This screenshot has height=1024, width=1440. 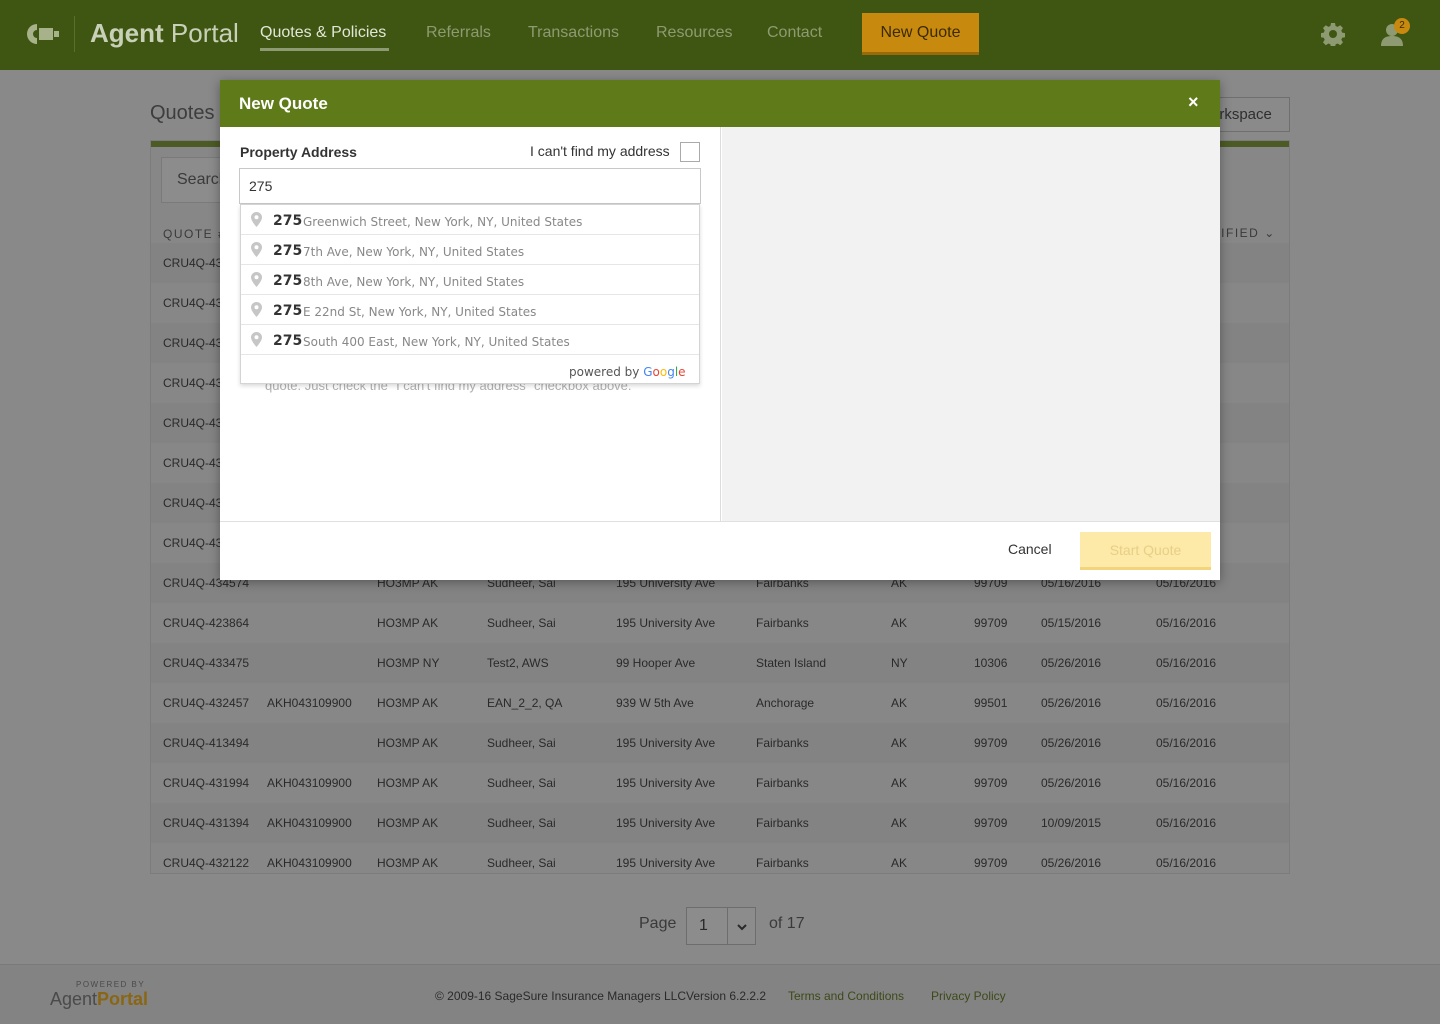 I want to click on chevron-down-icon: ⌄, so click(x=1270, y=233).